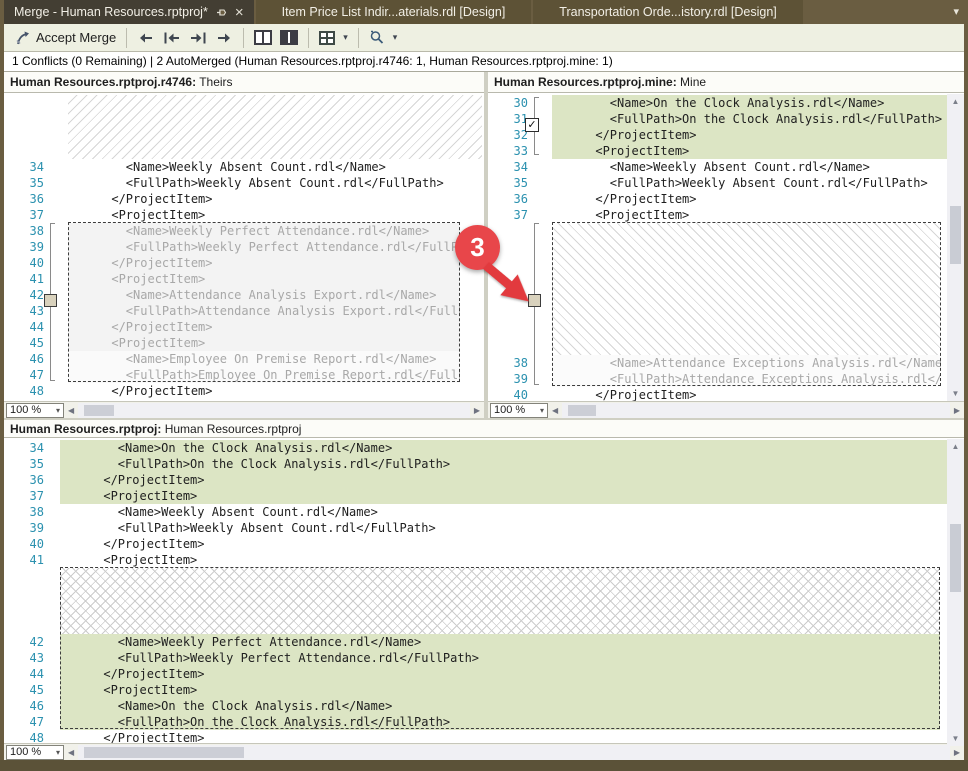 This screenshot has height=771, width=968. What do you see at coordinates (532, 125) in the screenshot?
I see `accept-change-checkbox: ✓` at bounding box center [532, 125].